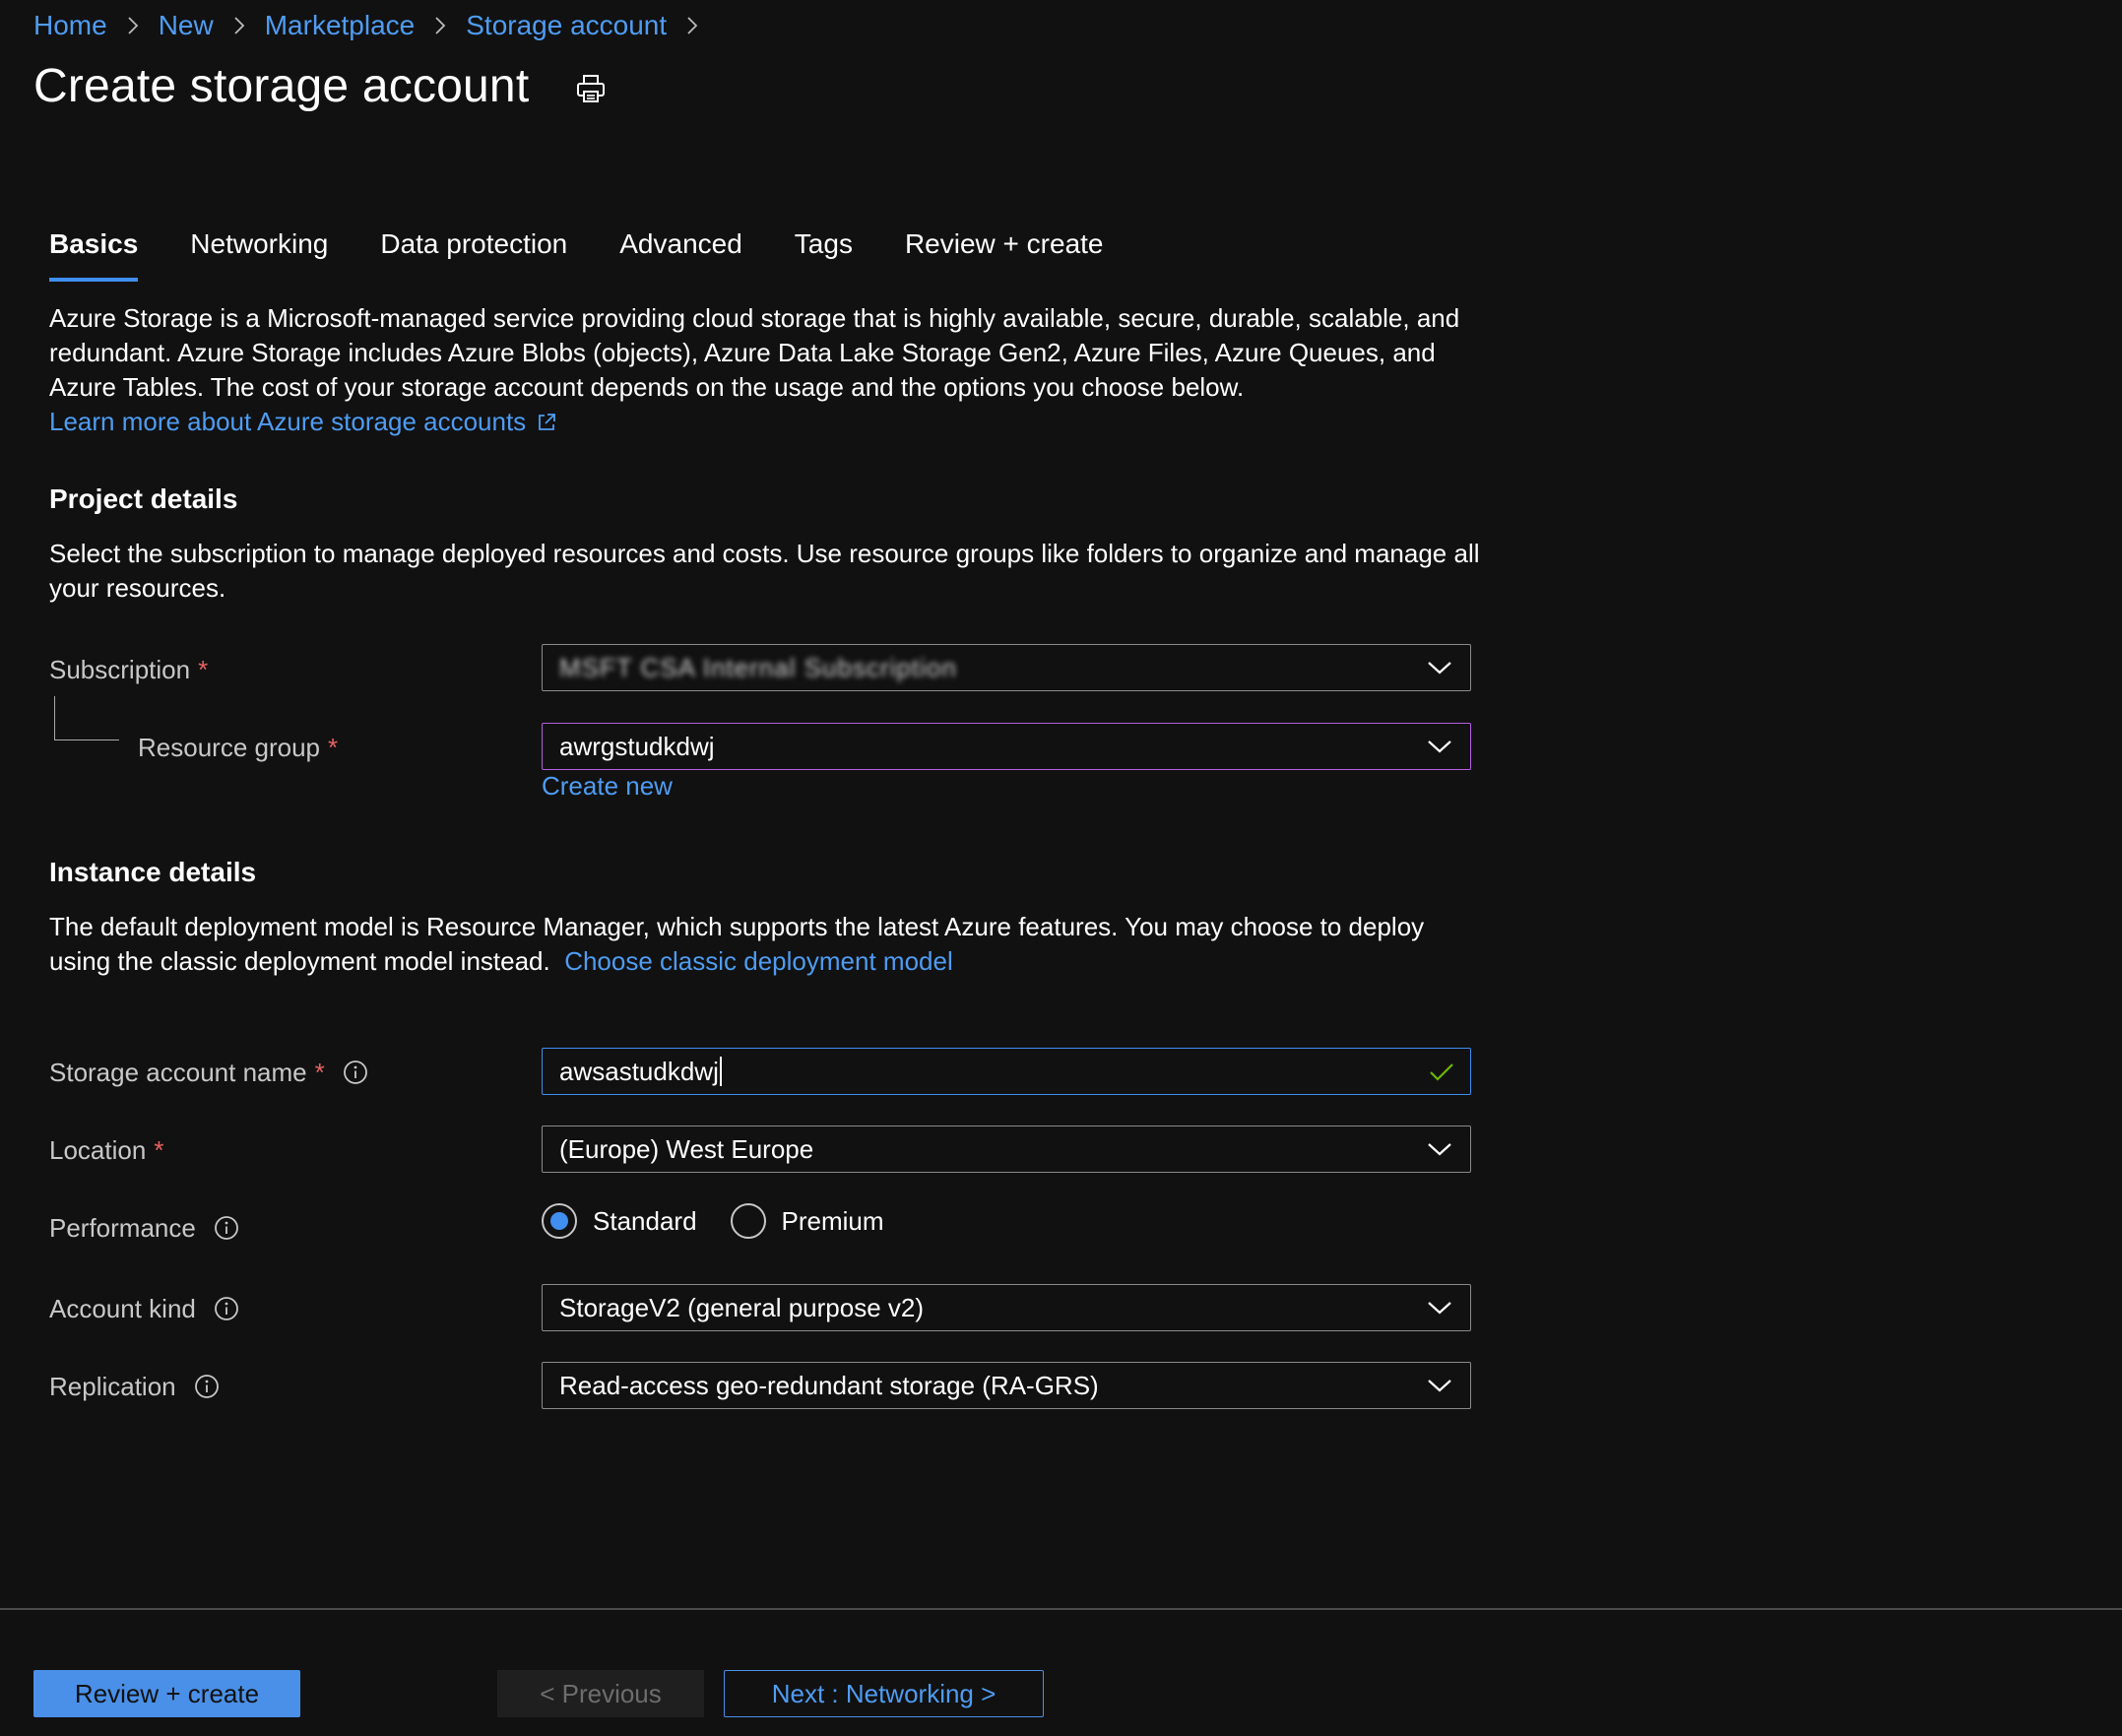 The height and width of the screenshot is (1736, 2122). I want to click on classic-deployment-link: Choose classic deployment model, so click(758, 961).